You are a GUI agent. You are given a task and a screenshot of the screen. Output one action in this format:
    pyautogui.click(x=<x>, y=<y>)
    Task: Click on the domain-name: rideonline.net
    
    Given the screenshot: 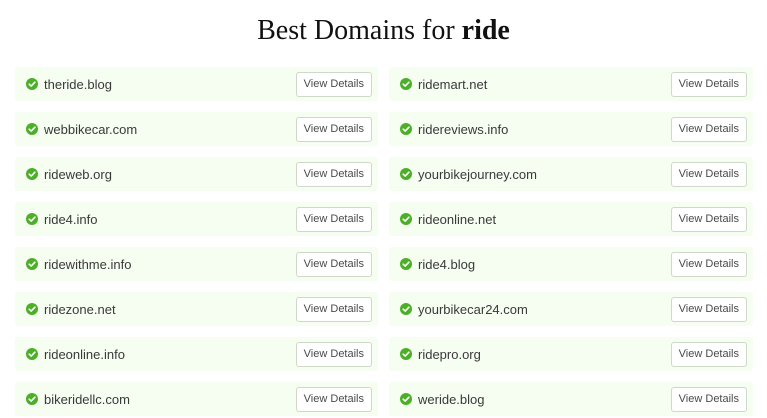 What is the action you would take?
    pyautogui.click(x=457, y=219)
    